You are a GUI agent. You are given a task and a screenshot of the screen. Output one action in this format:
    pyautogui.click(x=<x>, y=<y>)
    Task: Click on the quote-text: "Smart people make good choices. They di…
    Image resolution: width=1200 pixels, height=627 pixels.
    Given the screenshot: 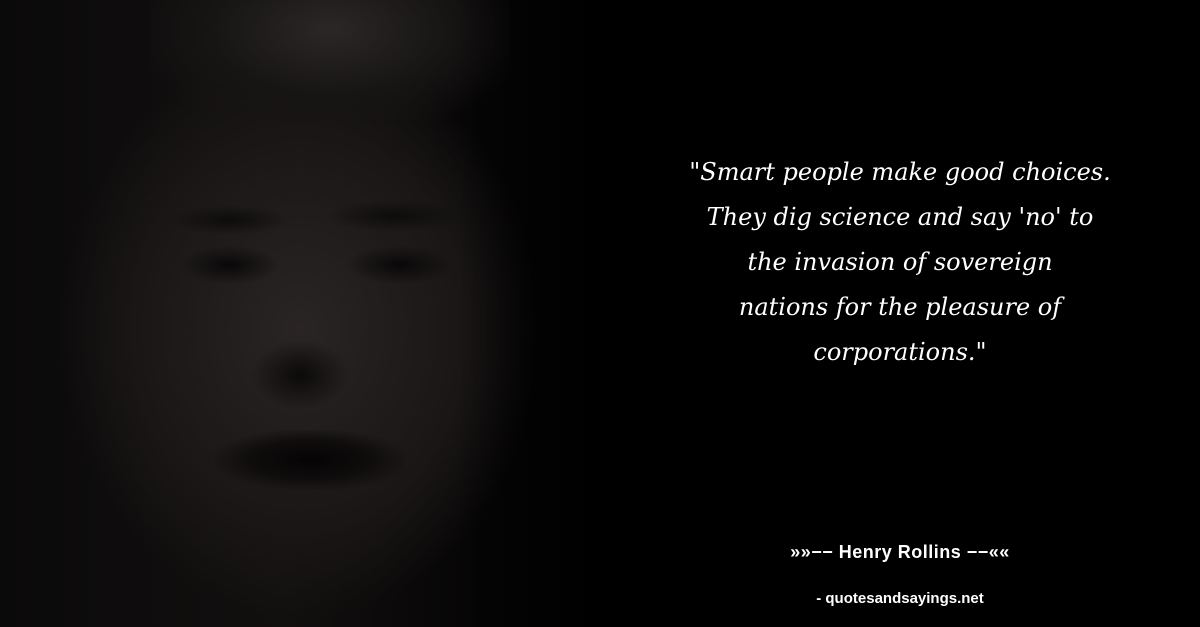 What is the action you would take?
    pyautogui.click(x=900, y=262)
    